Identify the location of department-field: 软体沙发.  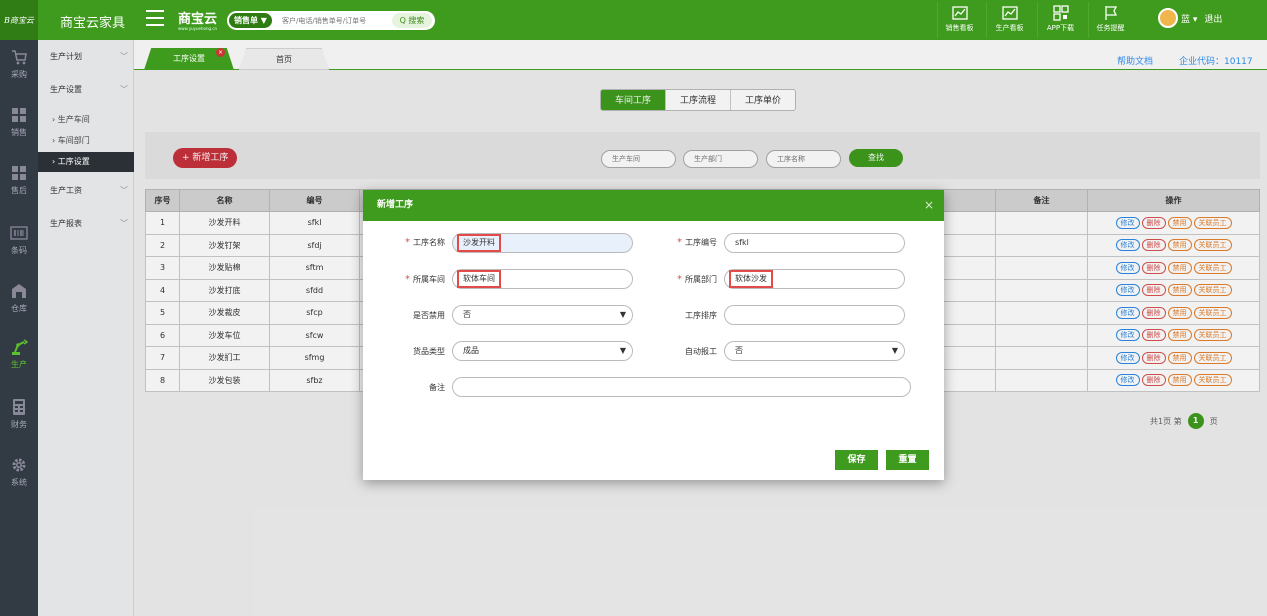
(814, 279).